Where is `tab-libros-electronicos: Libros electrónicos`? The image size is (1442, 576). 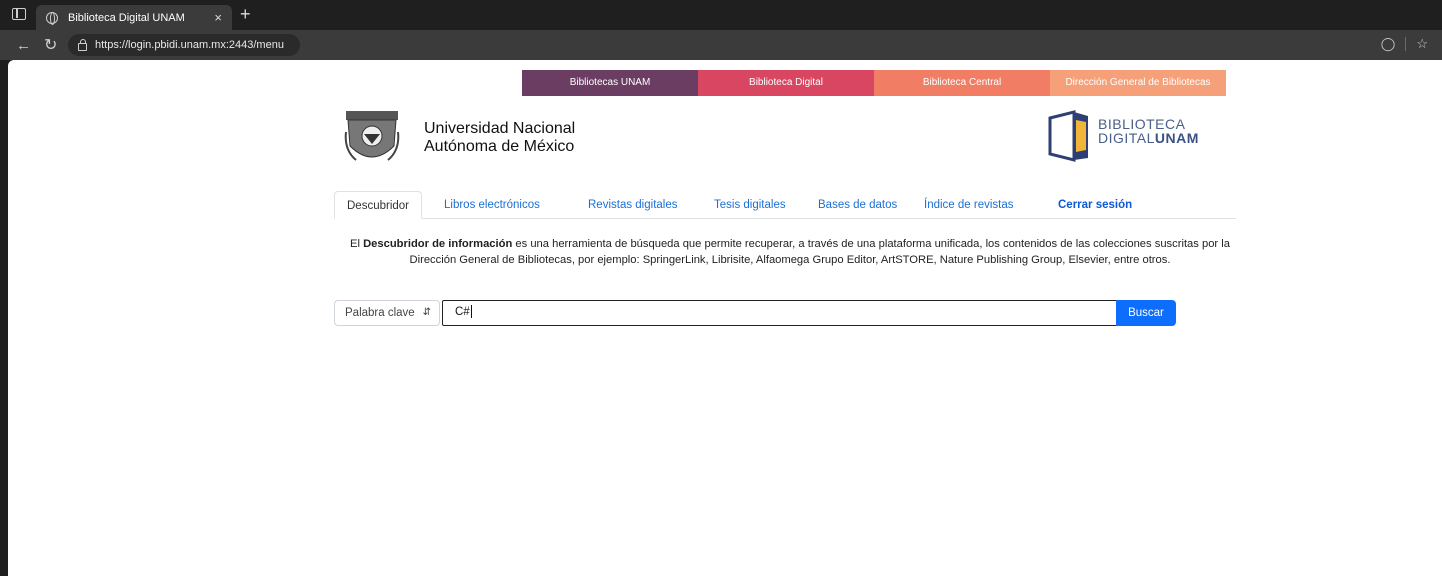
tab-libros-electronicos: Libros electrónicos is located at coordinates (492, 205).